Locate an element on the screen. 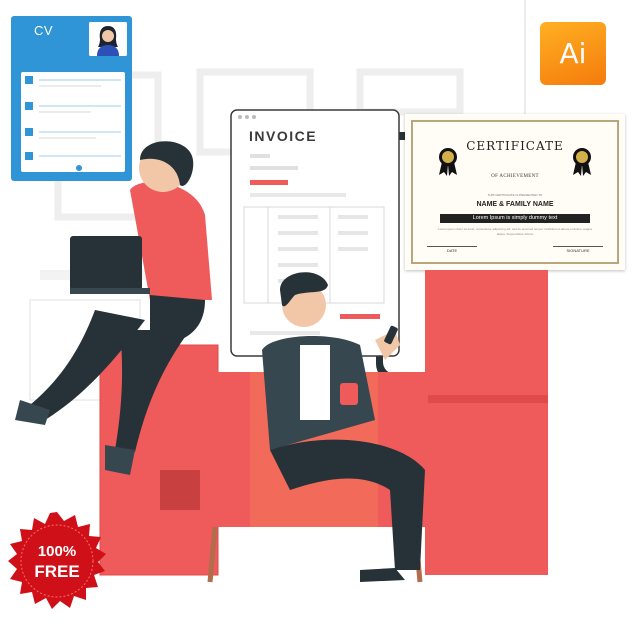 Image resolution: width=638 pixels, height=626 pixels. starburst-badge-icon is located at coordinates (57, 560).